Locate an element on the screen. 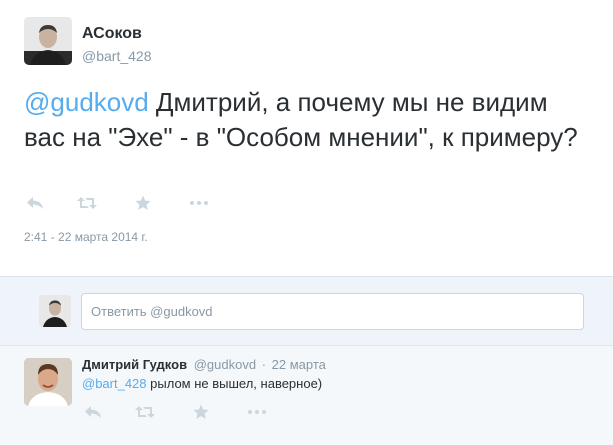 The height and width of the screenshot is (445, 613). reply-author-handle: @gudkovd is located at coordinates (225, 364).